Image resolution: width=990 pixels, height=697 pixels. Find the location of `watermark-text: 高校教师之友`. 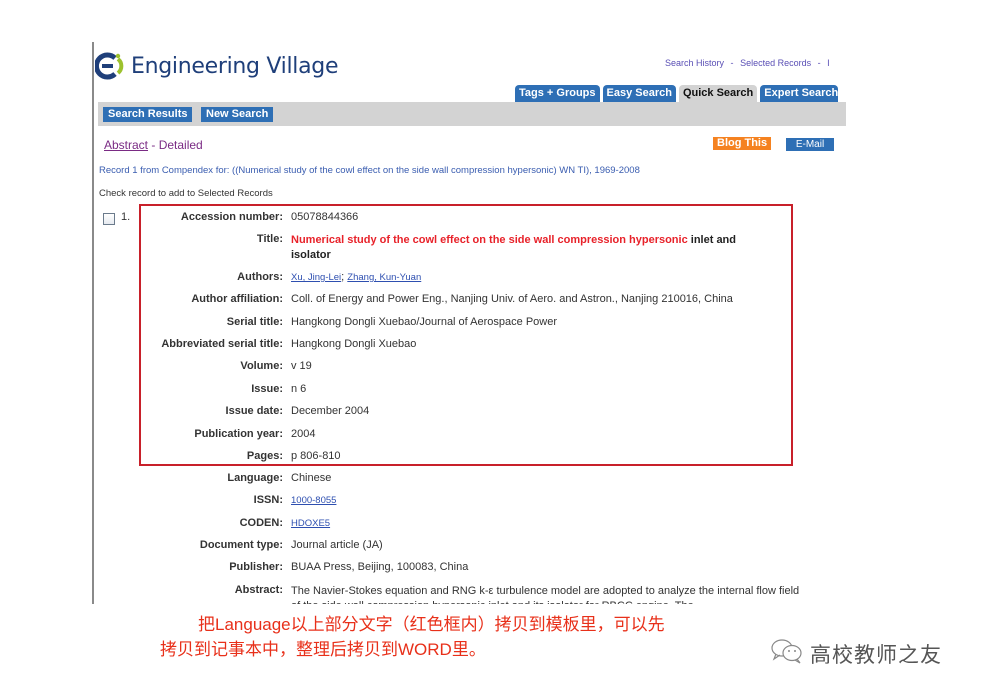

watermark-text: 高校教师之友 is located at coordinates (876, 655).